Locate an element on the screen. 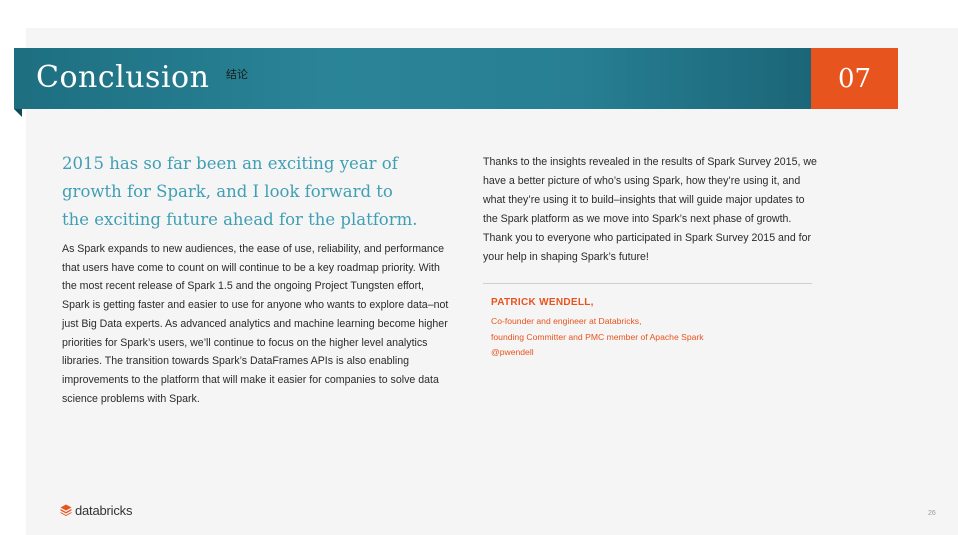 The width and height of the screenshot is (958, 535). title-annotation: 结论 is located at coordinates (237, 74).